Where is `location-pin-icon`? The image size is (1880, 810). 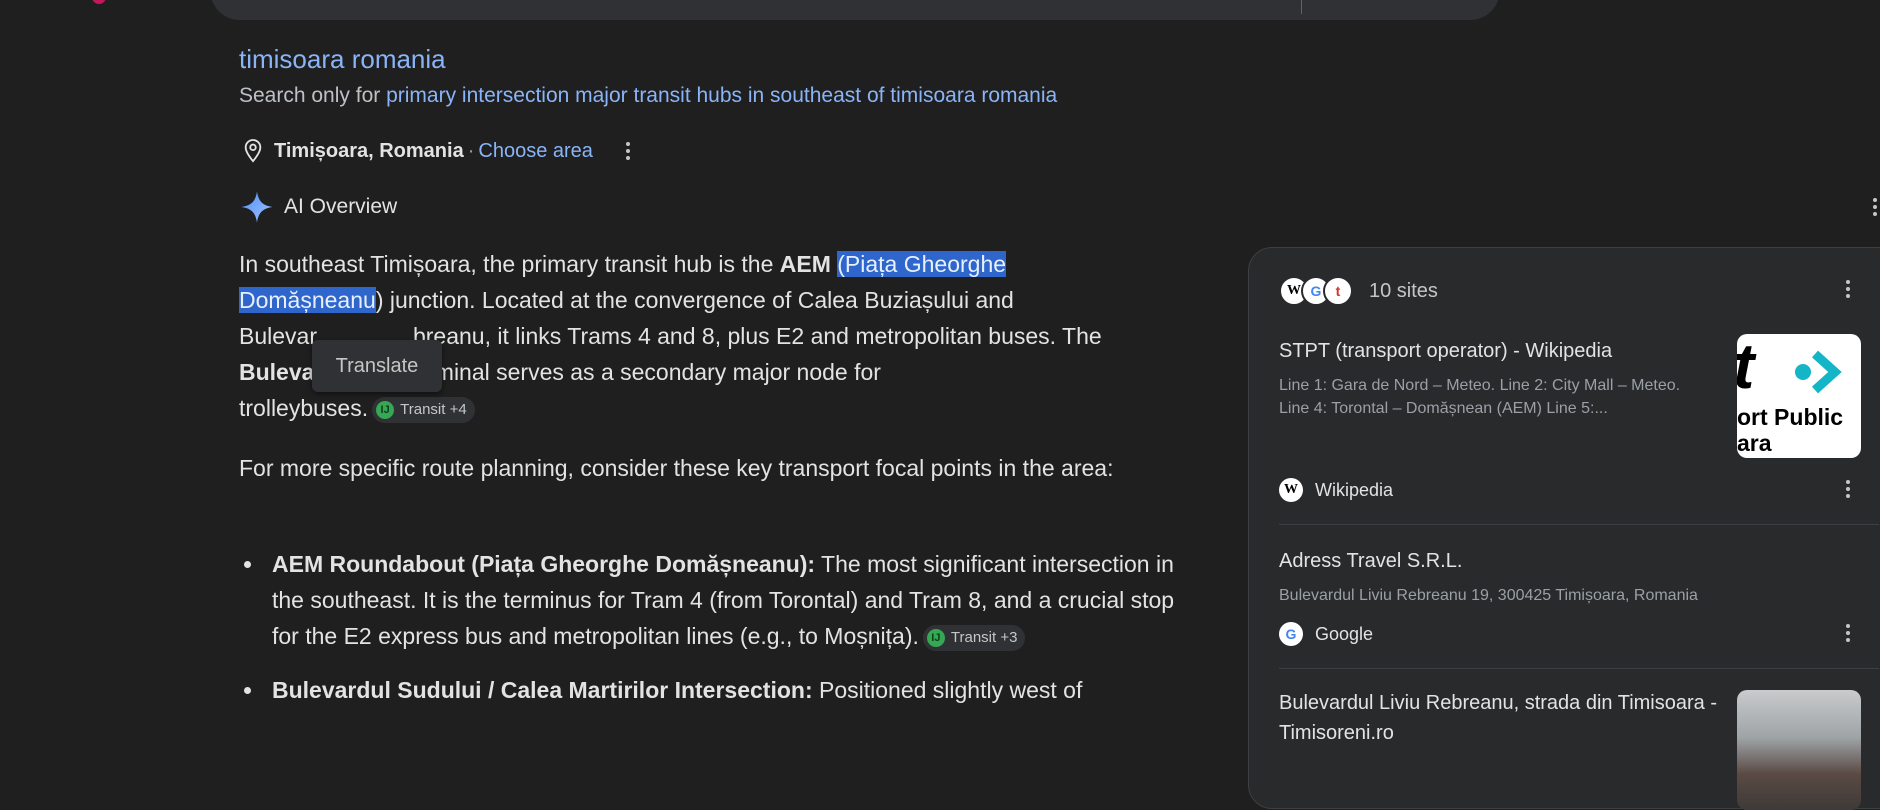 location-pin-icon is located at coordinates (253, 151).